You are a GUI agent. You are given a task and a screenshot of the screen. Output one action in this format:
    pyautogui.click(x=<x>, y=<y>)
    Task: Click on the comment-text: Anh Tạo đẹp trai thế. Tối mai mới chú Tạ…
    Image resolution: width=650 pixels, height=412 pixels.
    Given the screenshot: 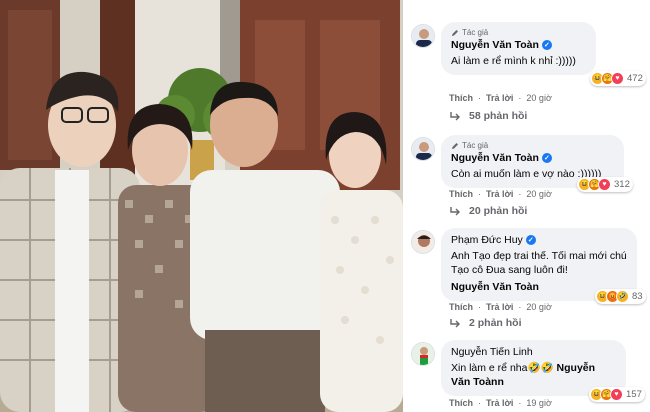 What is the action you would take?
    pyautogui.click(x=539, y=263)
    